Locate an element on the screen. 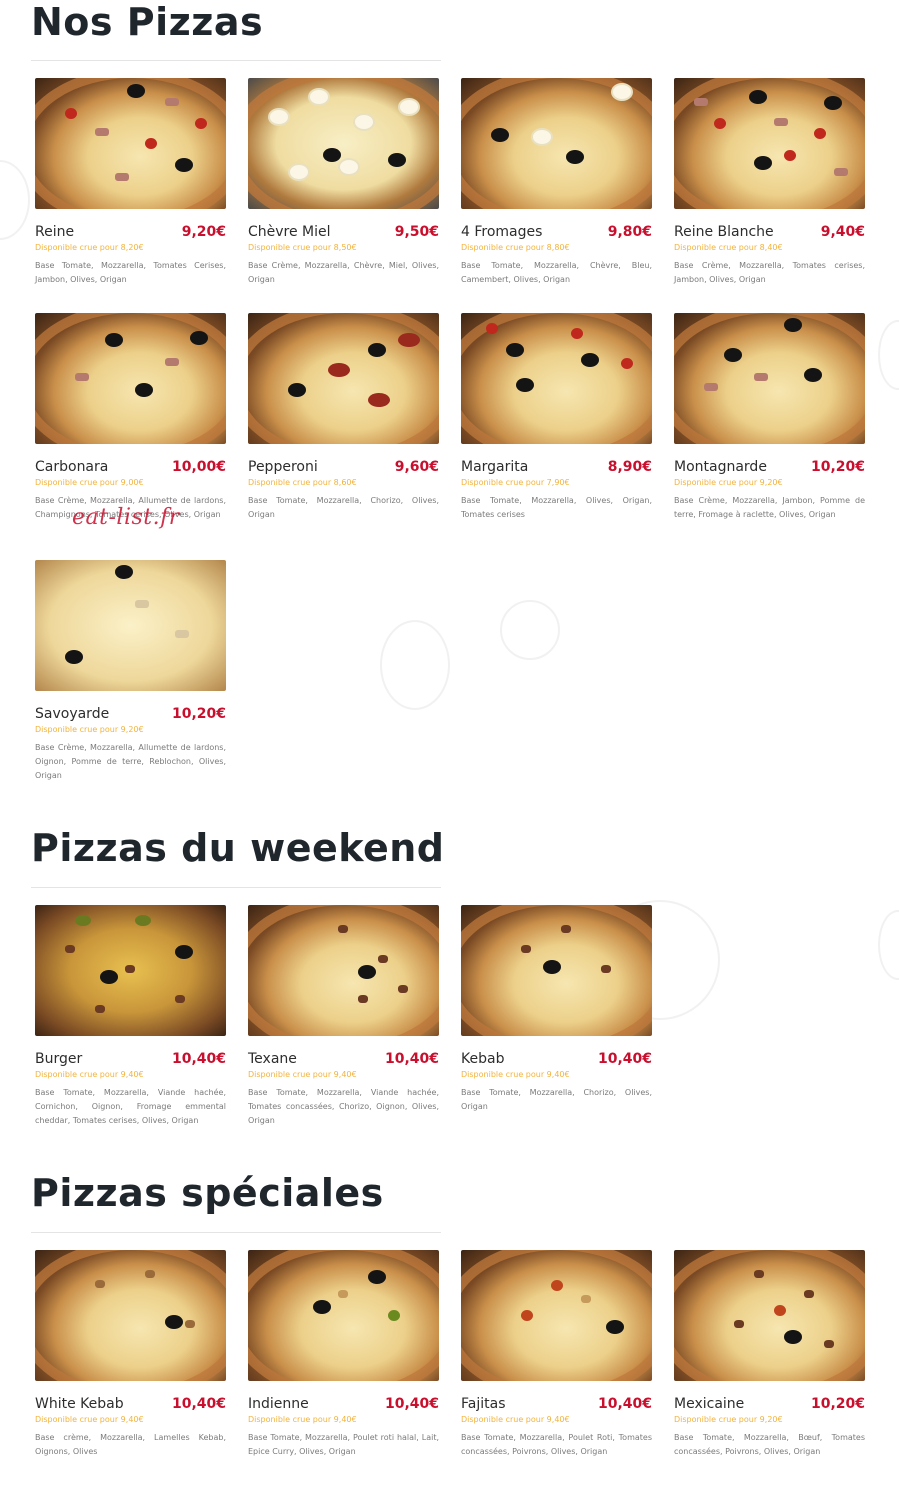 This screenshot has width=899, height=1500. pizza-name: Savoyarde is located at coordinates (72, 714).